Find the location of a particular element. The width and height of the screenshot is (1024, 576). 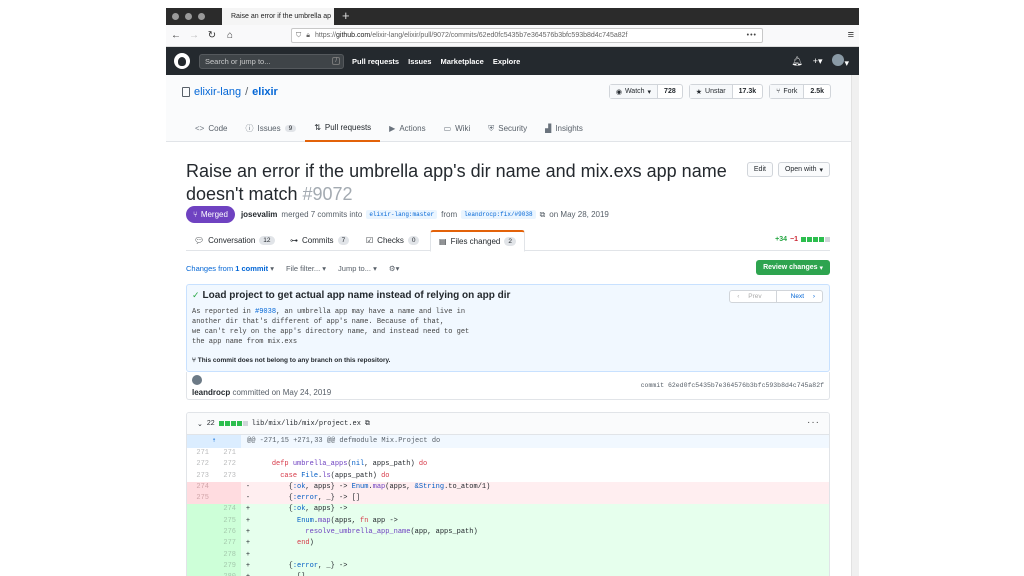

new-line-number: 275 is located at coordinates (227, 521).